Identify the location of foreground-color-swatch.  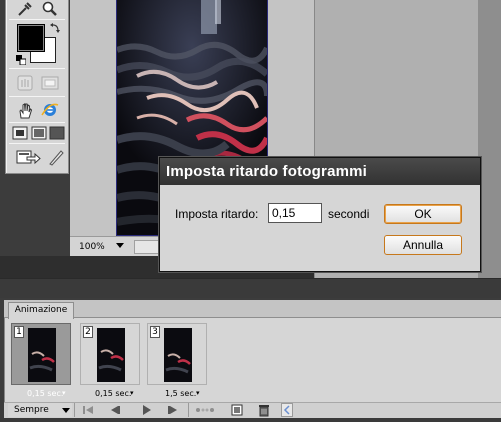
(31, 38).